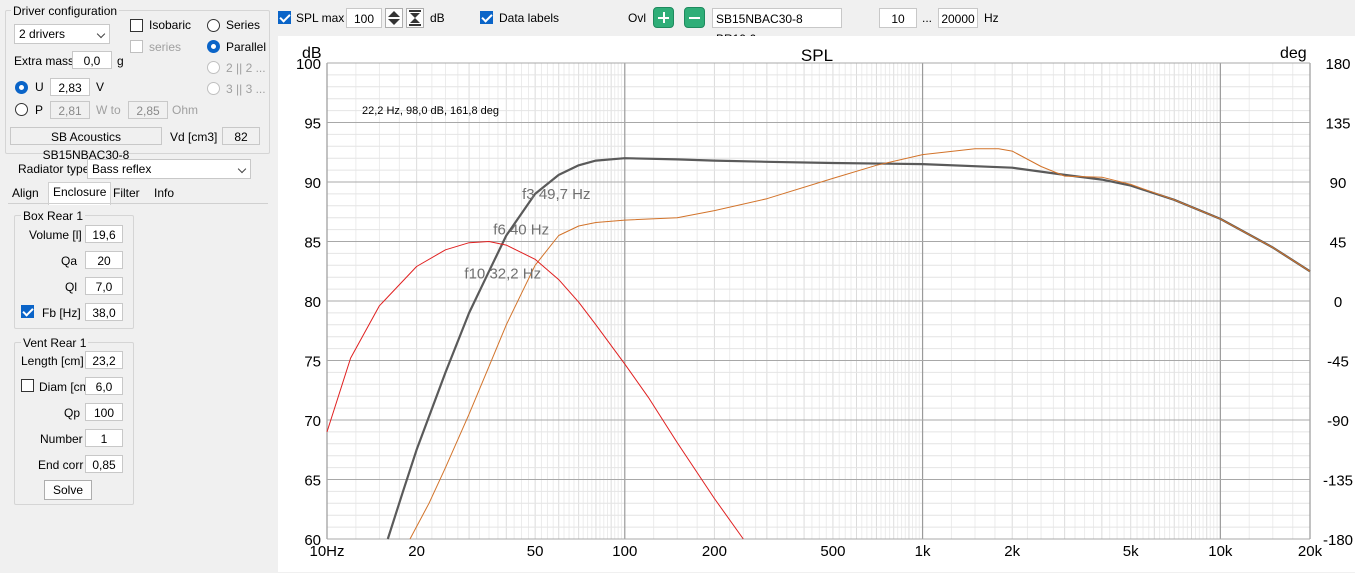 The width and height of the screenshot is (1355, 573). What do you see at coordinates (241, 136) in the screenshot?
I see `vd-field: 82` at bounding box center [241, 136].